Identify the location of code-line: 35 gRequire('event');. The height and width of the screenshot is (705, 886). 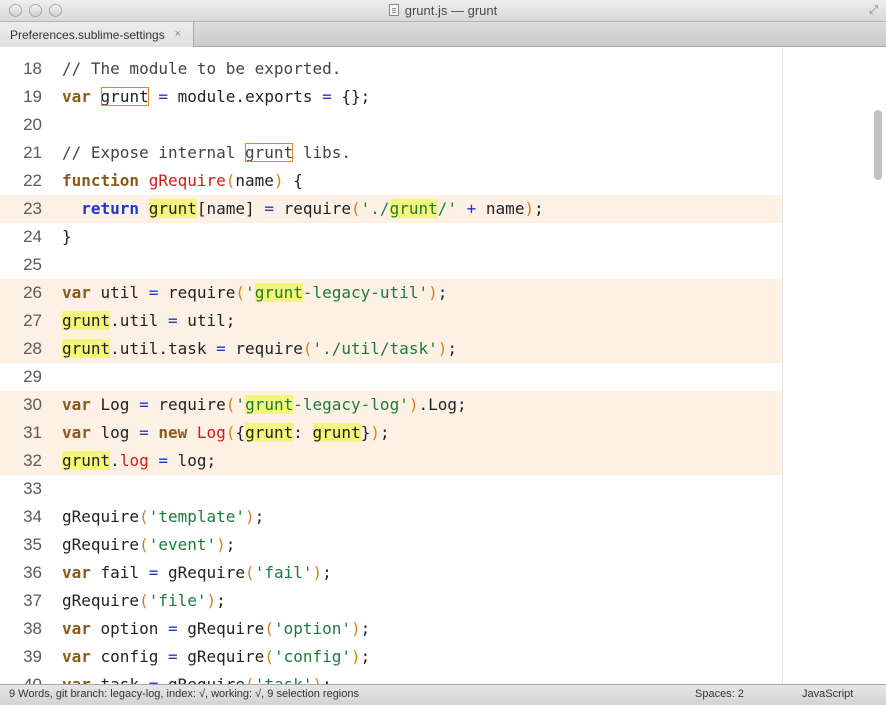
(391, 545).